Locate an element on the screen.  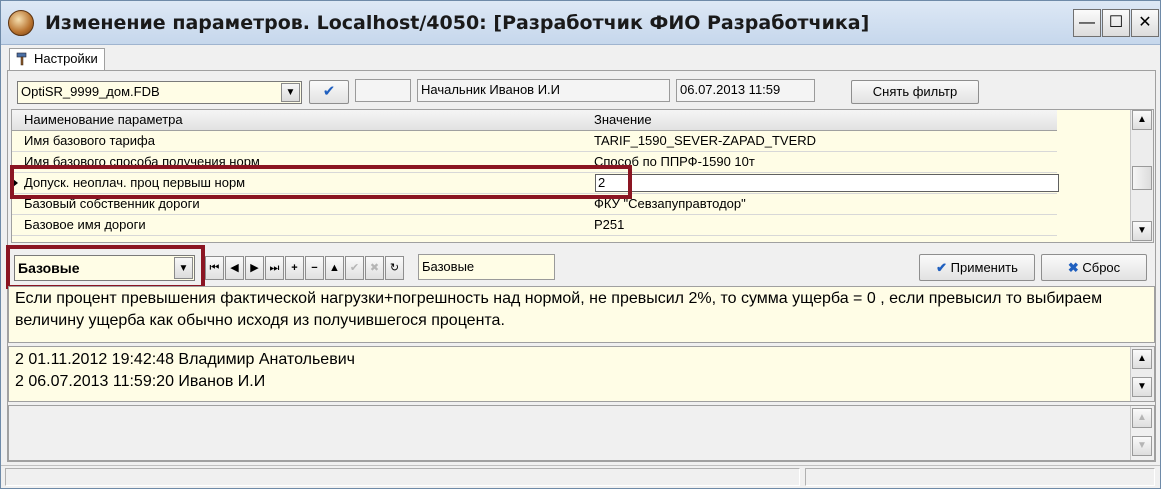
param-name: Базовый собственник дороги is located at coordinates (112, 203).